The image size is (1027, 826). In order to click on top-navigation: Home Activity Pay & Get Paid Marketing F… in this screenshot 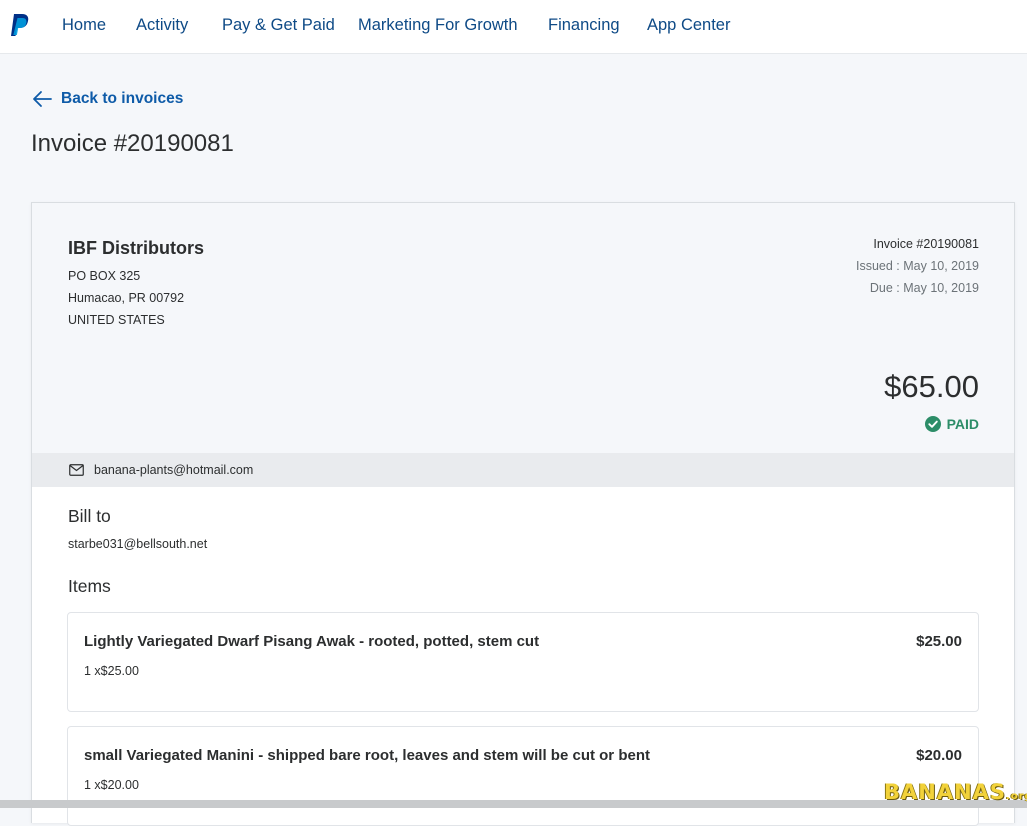, I will do `click(513, 27)`.